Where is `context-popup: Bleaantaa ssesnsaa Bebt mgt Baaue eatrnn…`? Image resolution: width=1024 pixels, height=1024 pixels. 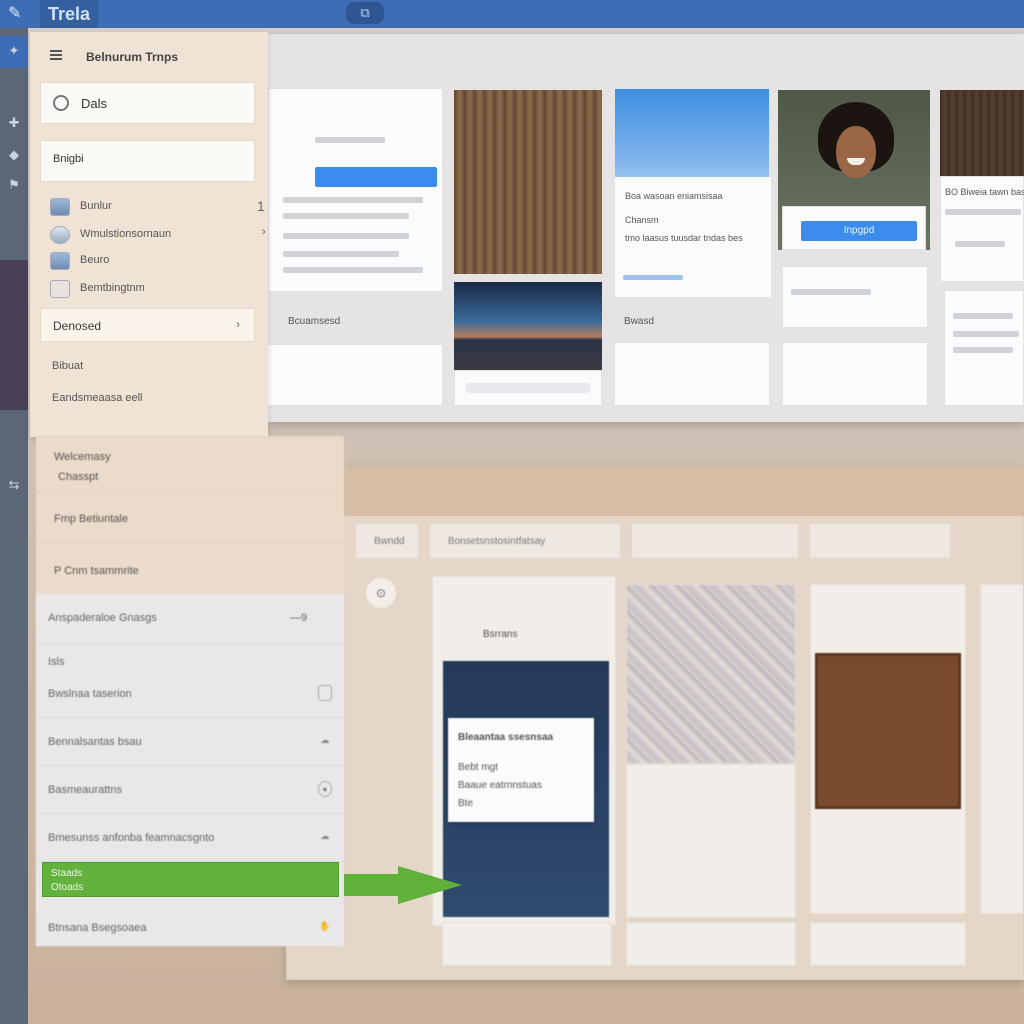 context-popup: Bleaantaa ssesnsaa Bebt mgt Baaue eatrnn… is located at coordinates (521, 770).